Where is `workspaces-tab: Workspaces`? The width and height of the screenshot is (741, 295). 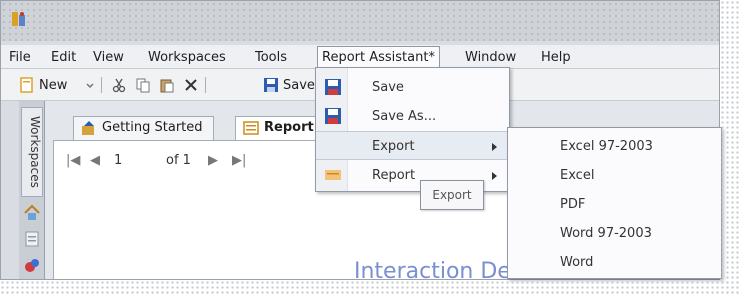 workspaces-tab: Workspaces is located at coordinates (32, 152).